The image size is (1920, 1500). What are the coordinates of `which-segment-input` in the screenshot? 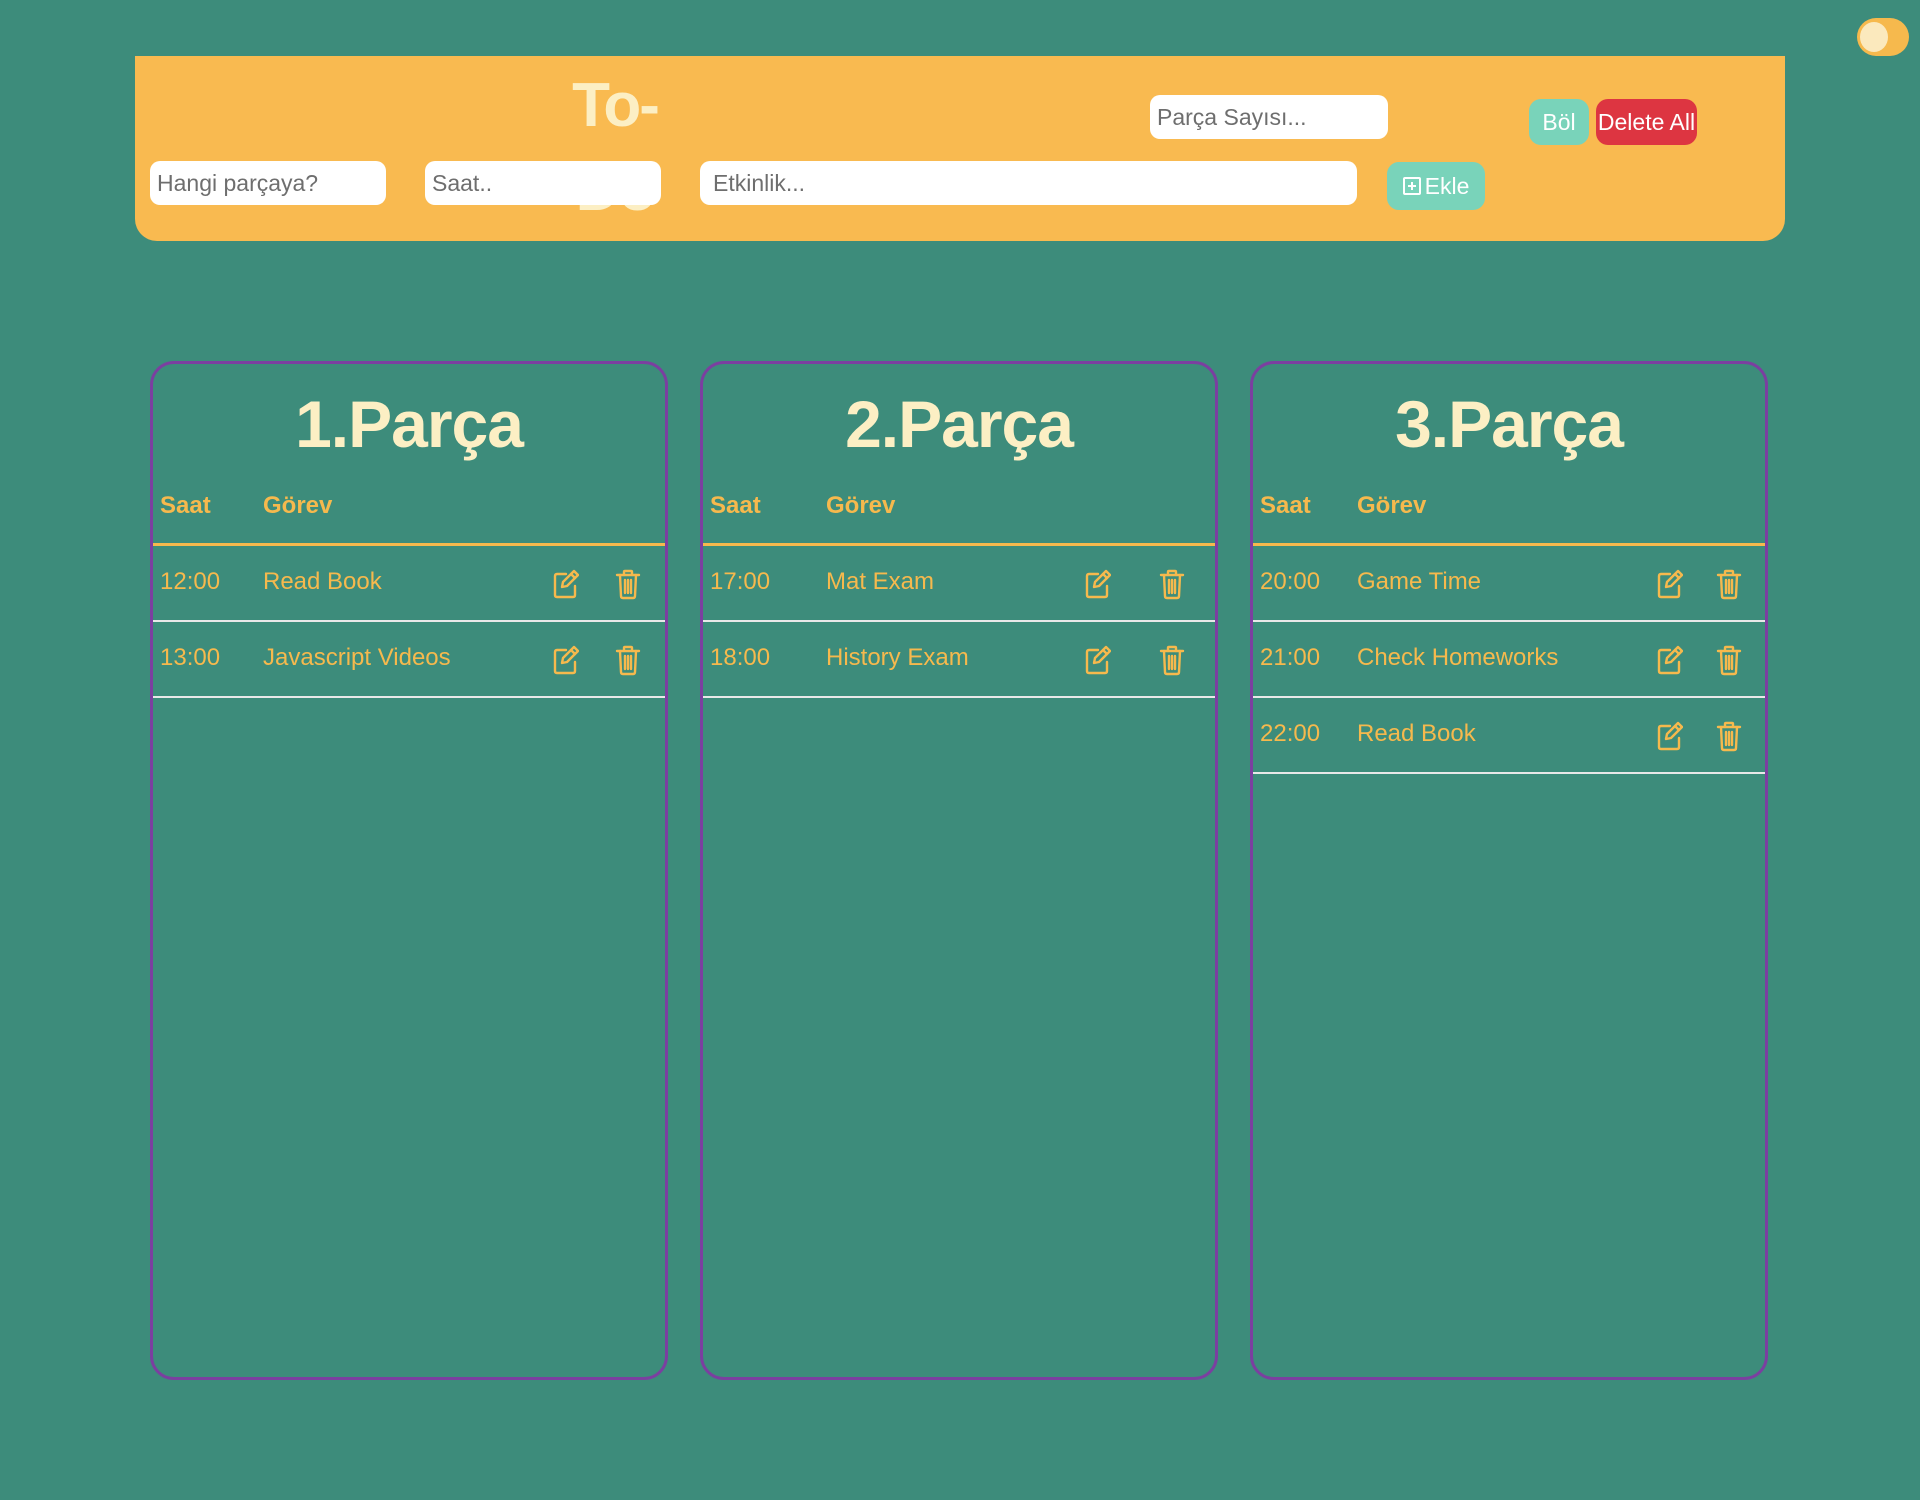 It's located at (268, 183).